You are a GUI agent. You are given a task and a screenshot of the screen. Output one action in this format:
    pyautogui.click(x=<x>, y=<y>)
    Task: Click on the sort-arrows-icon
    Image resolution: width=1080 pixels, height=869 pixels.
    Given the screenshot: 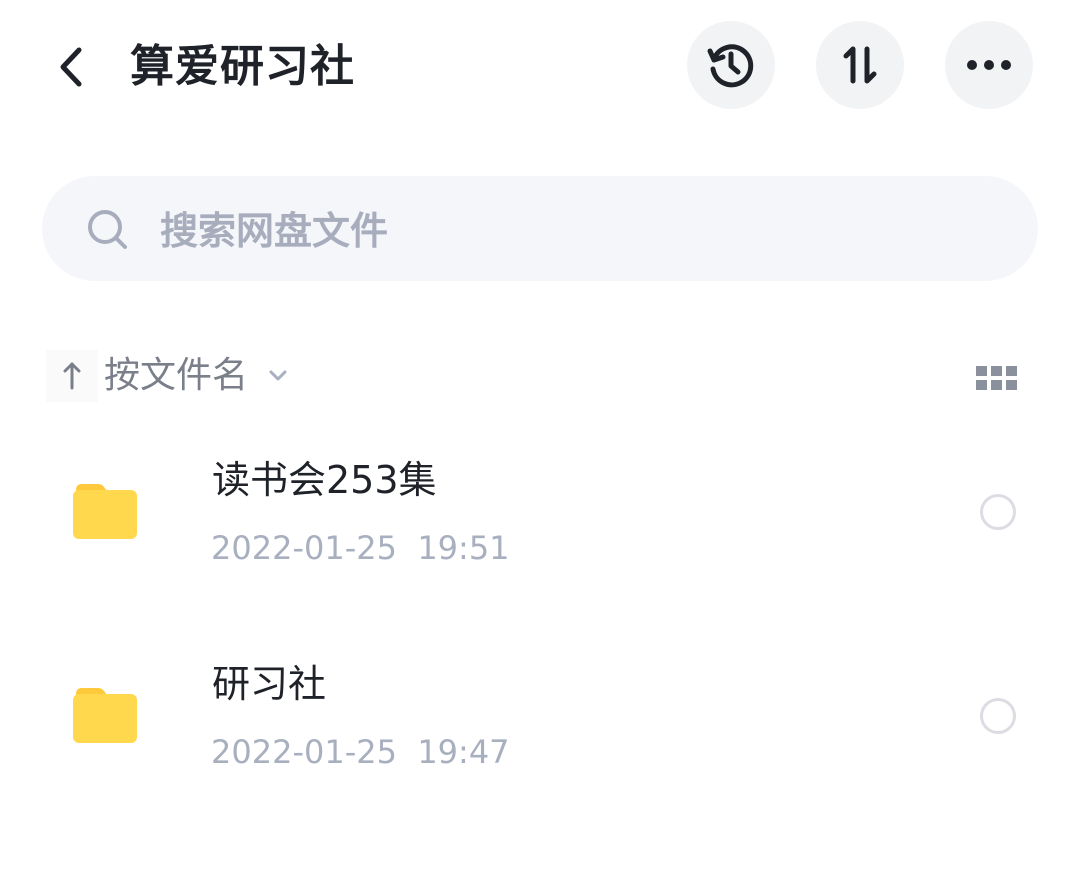 What is the action you would take?
    pyautogui.click(x=860, y=65)
    